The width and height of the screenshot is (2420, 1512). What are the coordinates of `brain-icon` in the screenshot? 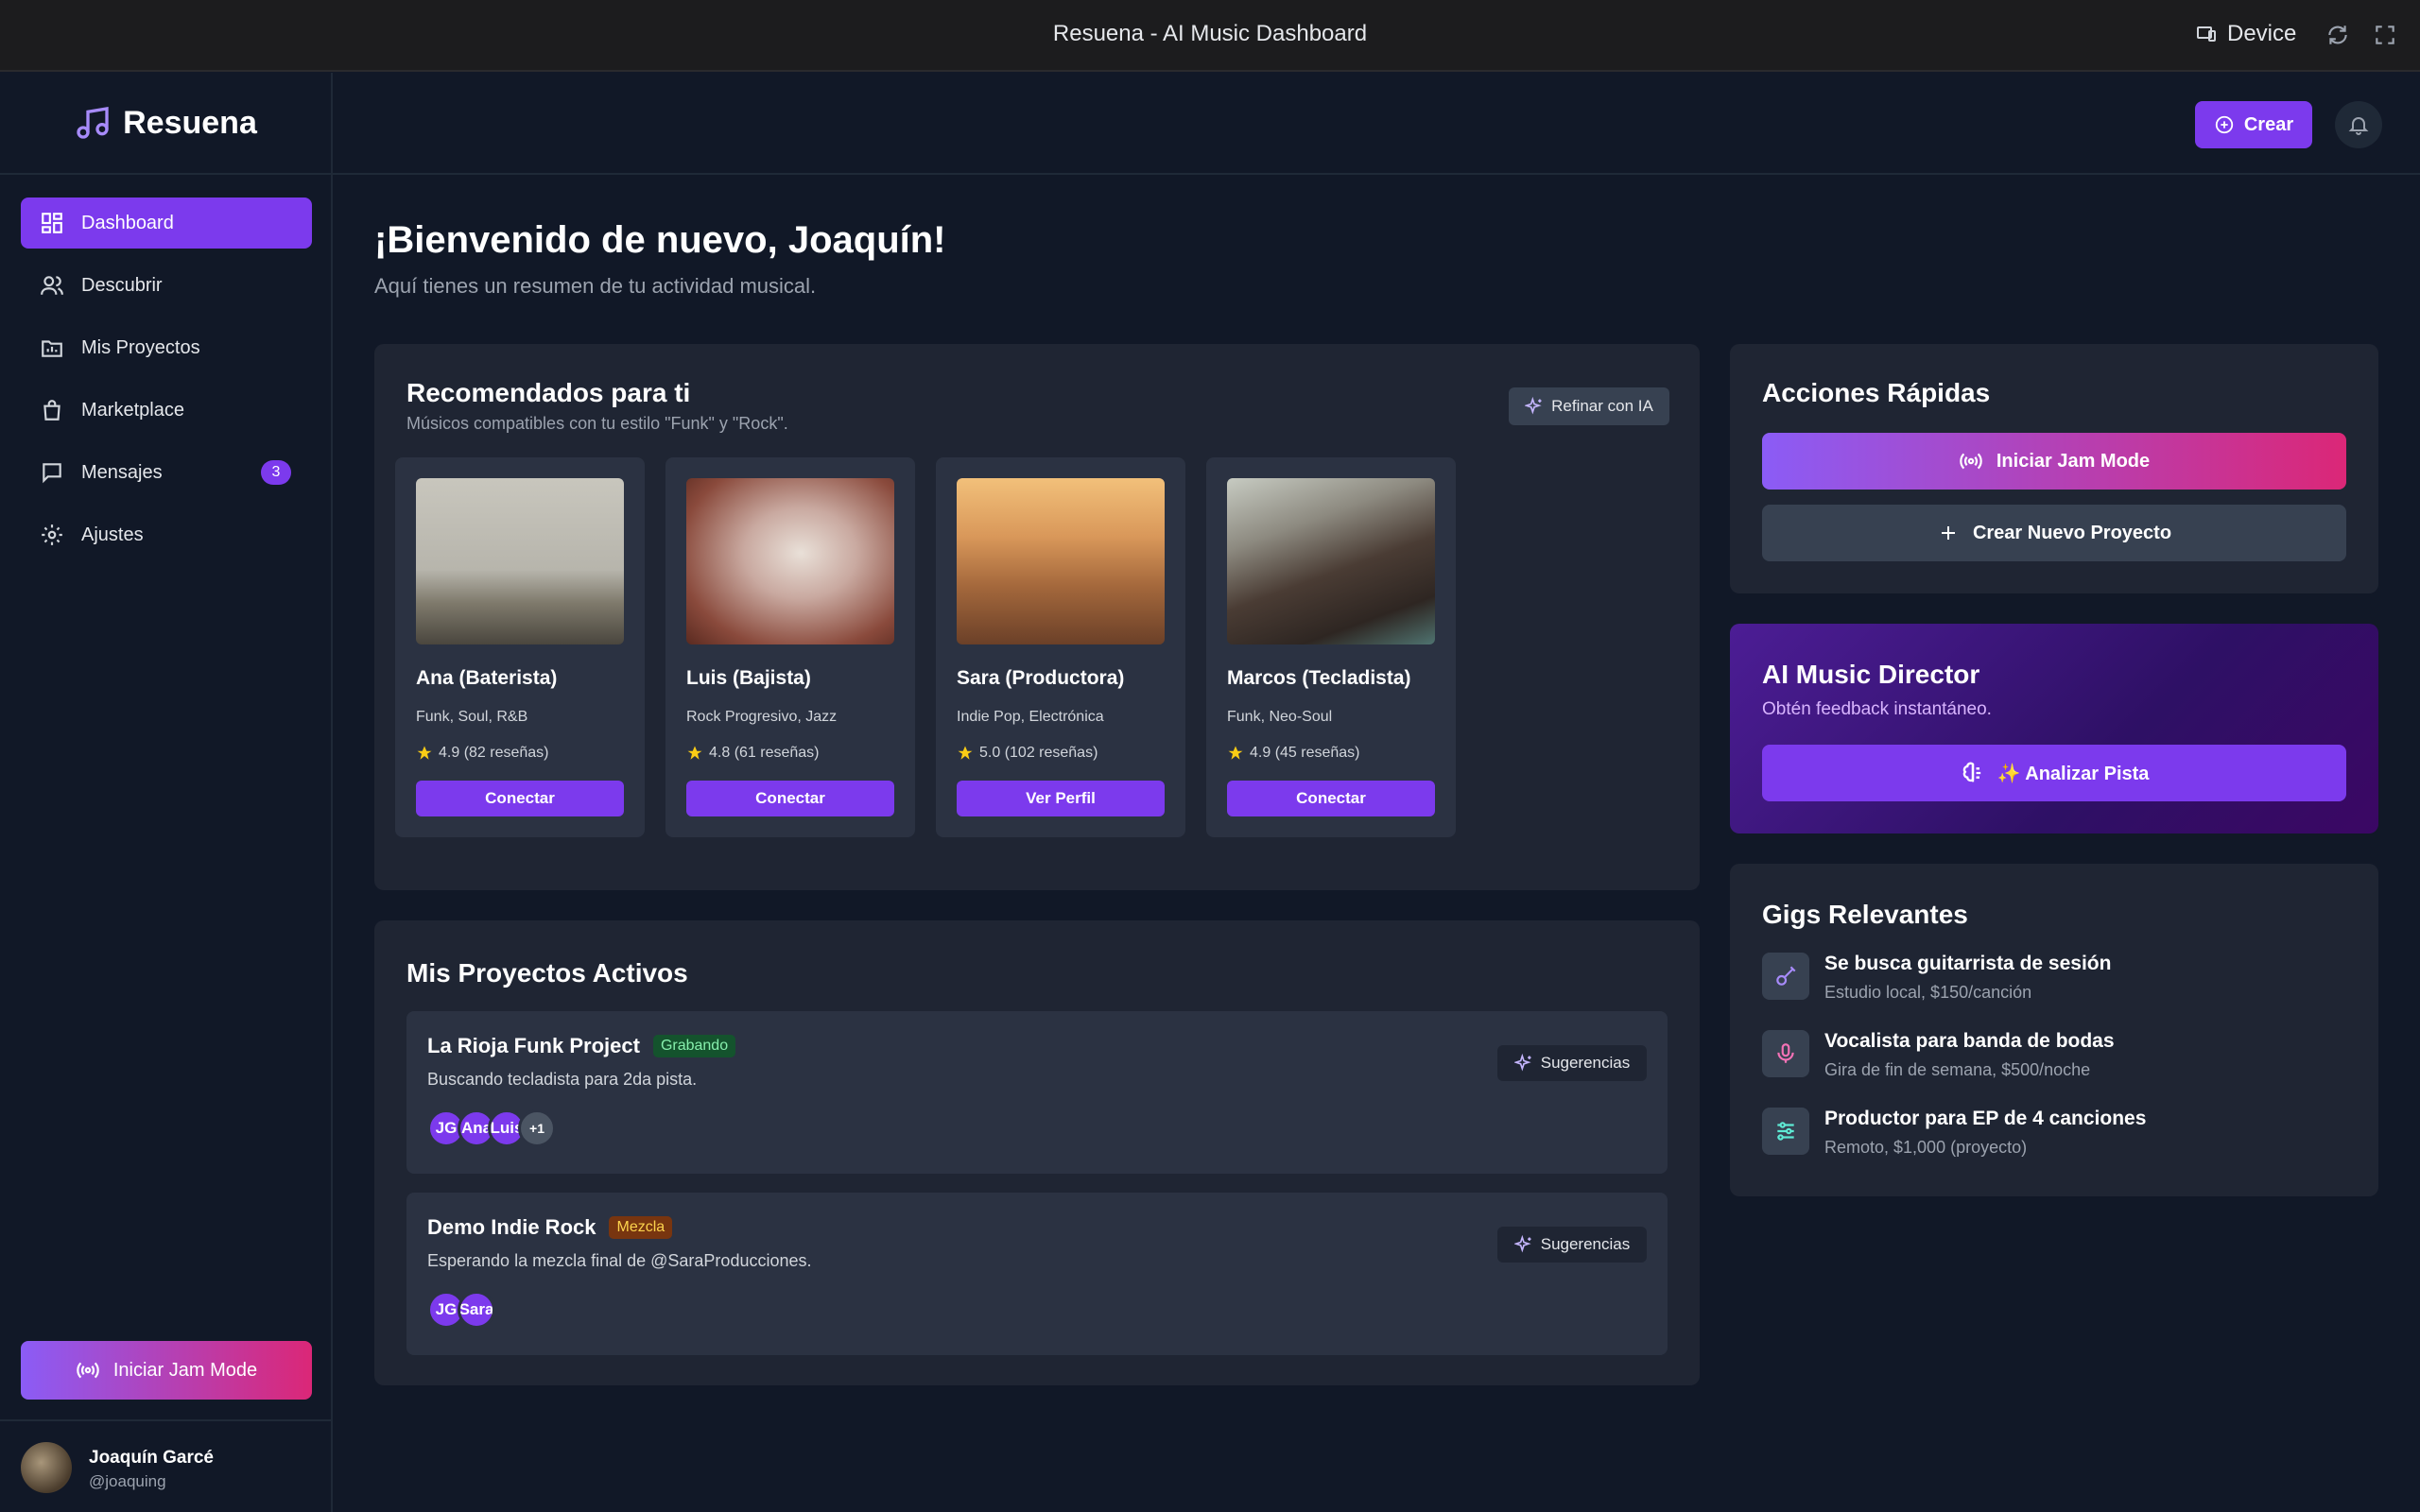 It's located at (1971, 772).